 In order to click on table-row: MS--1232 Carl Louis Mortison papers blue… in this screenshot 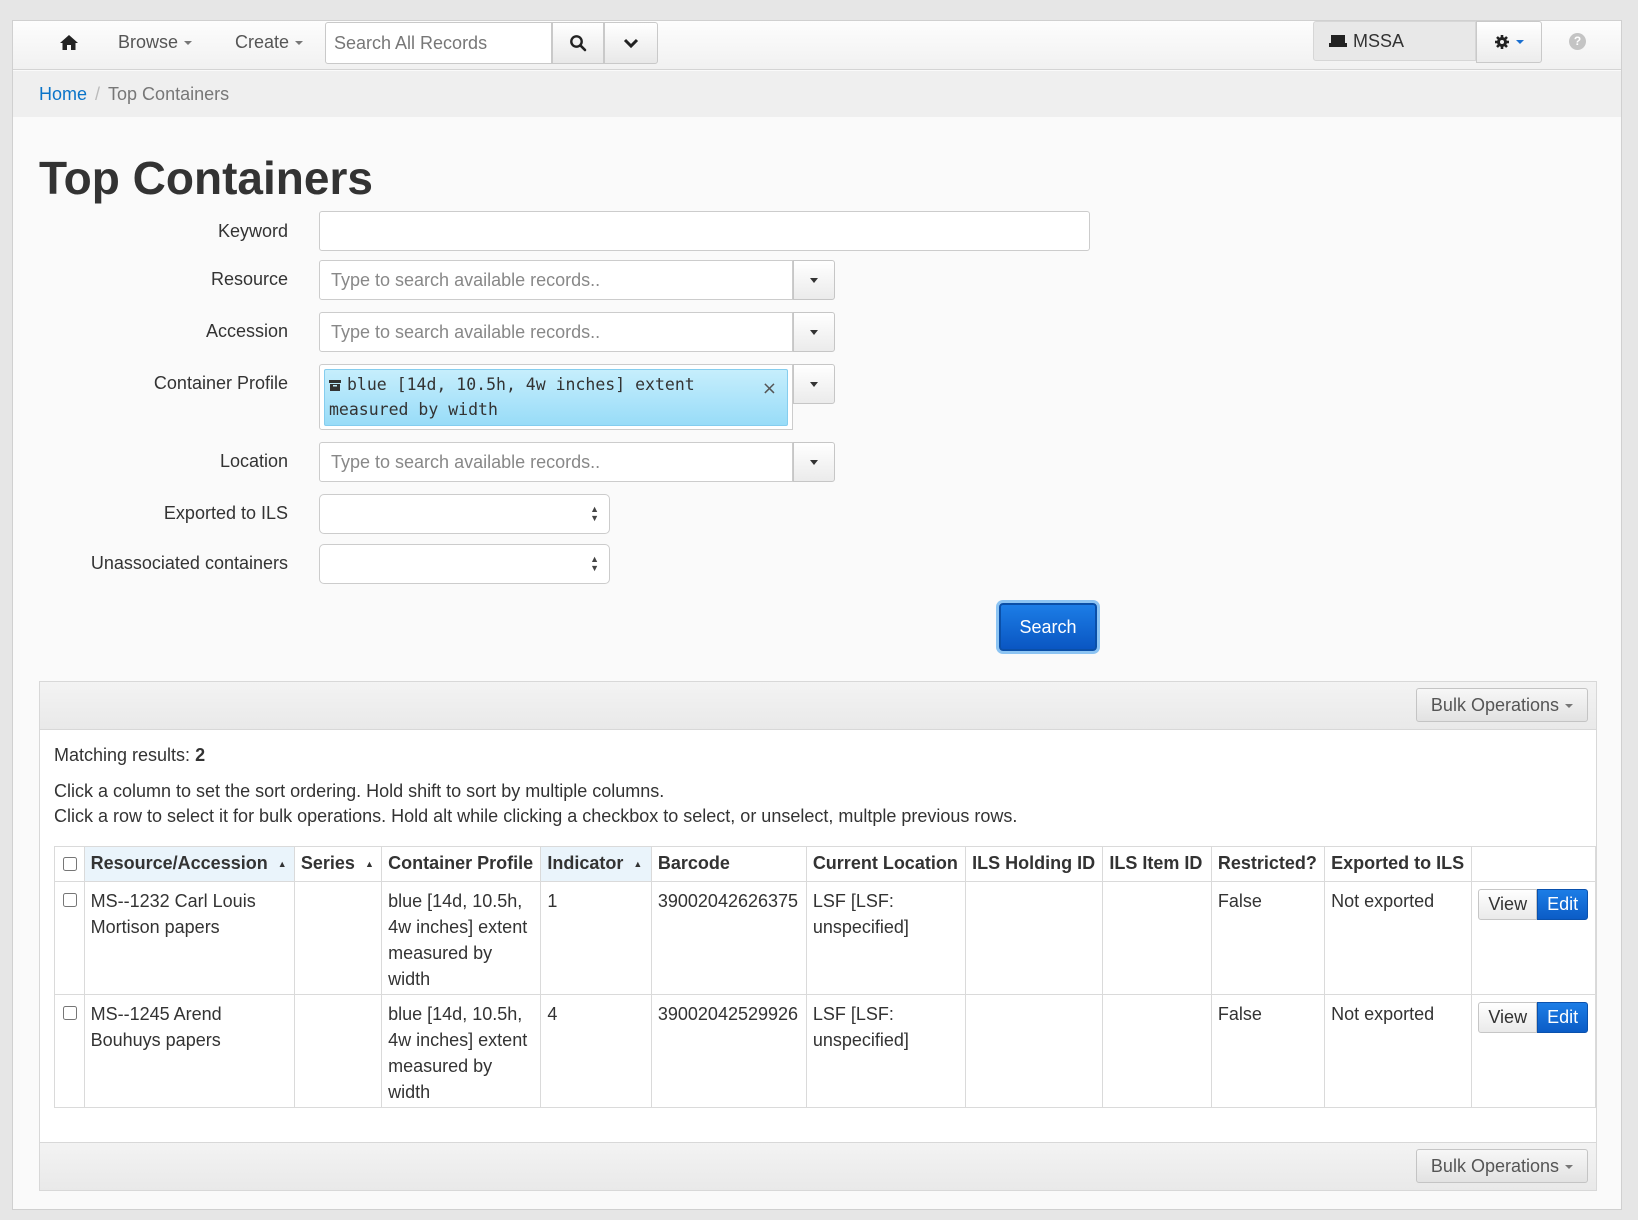, I will do `click(825, 938)`.